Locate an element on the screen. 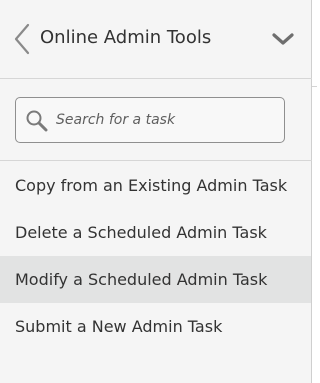  task-item-submit-new: Submit a New Admin Task is located at coordinates (155, 326).